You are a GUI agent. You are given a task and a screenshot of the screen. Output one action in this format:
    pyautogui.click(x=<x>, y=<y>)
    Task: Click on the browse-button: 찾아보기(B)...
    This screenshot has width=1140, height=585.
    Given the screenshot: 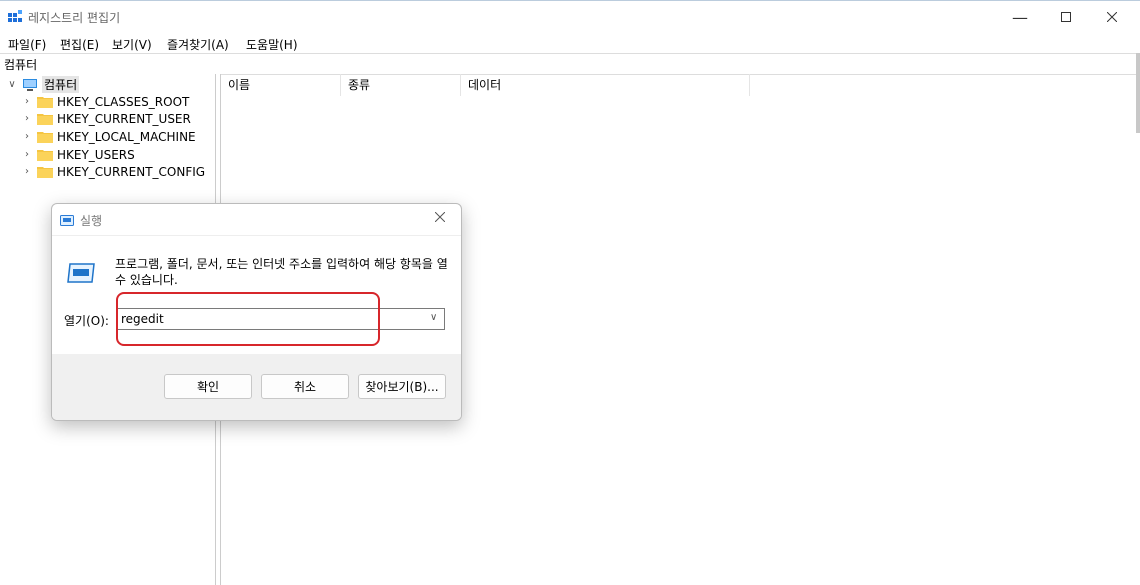 What is the action you would take?
    pyautogui.click(x=402, y=386)
    